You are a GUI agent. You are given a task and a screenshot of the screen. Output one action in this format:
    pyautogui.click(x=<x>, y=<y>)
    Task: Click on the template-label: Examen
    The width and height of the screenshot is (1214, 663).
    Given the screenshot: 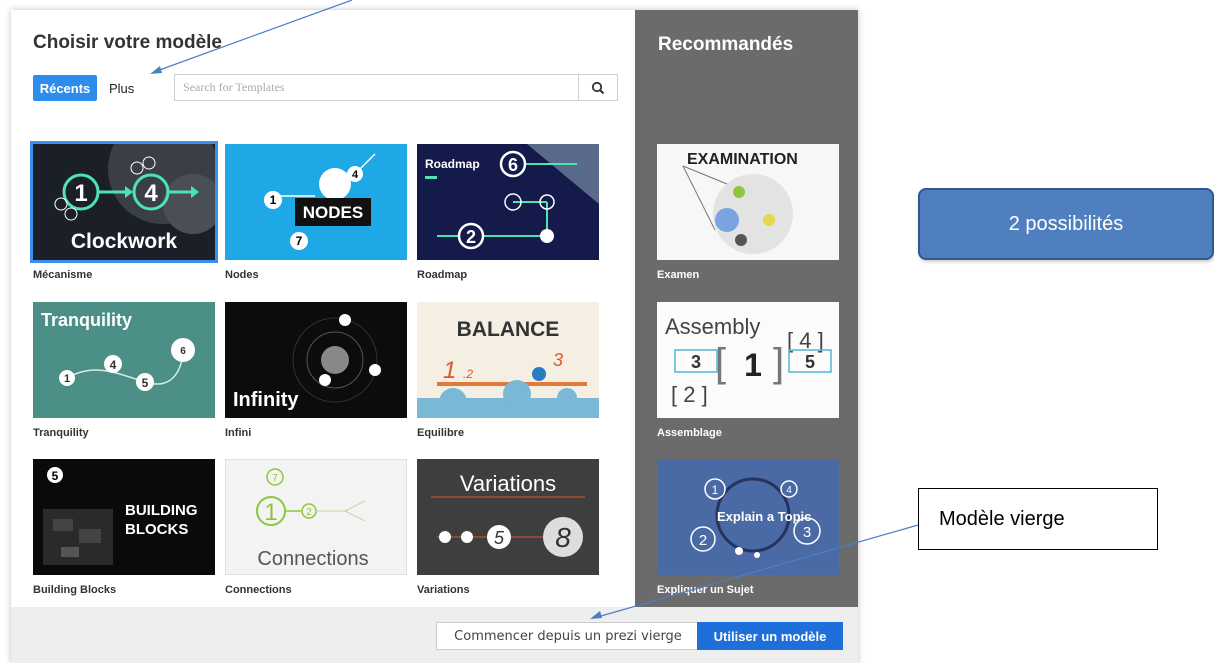 What is the action you would take?
    pyautogui.click(x=678, y=275)
    